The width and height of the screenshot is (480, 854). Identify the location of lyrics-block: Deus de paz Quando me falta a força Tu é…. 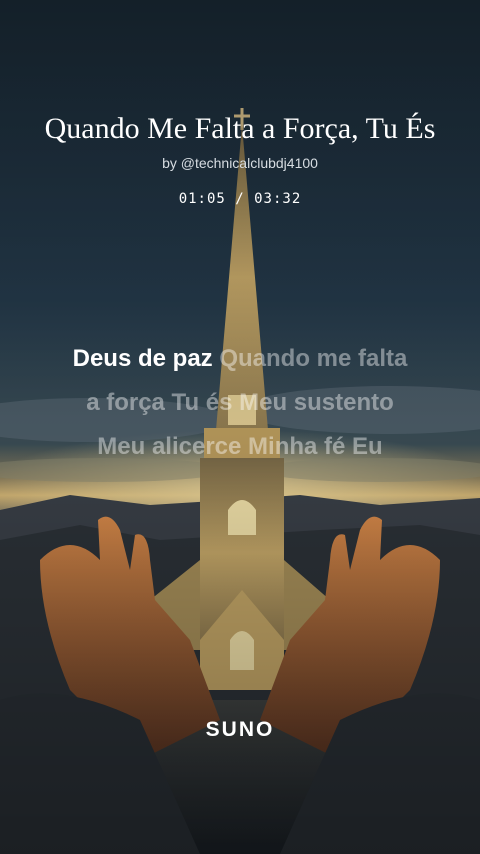
(240, 403).